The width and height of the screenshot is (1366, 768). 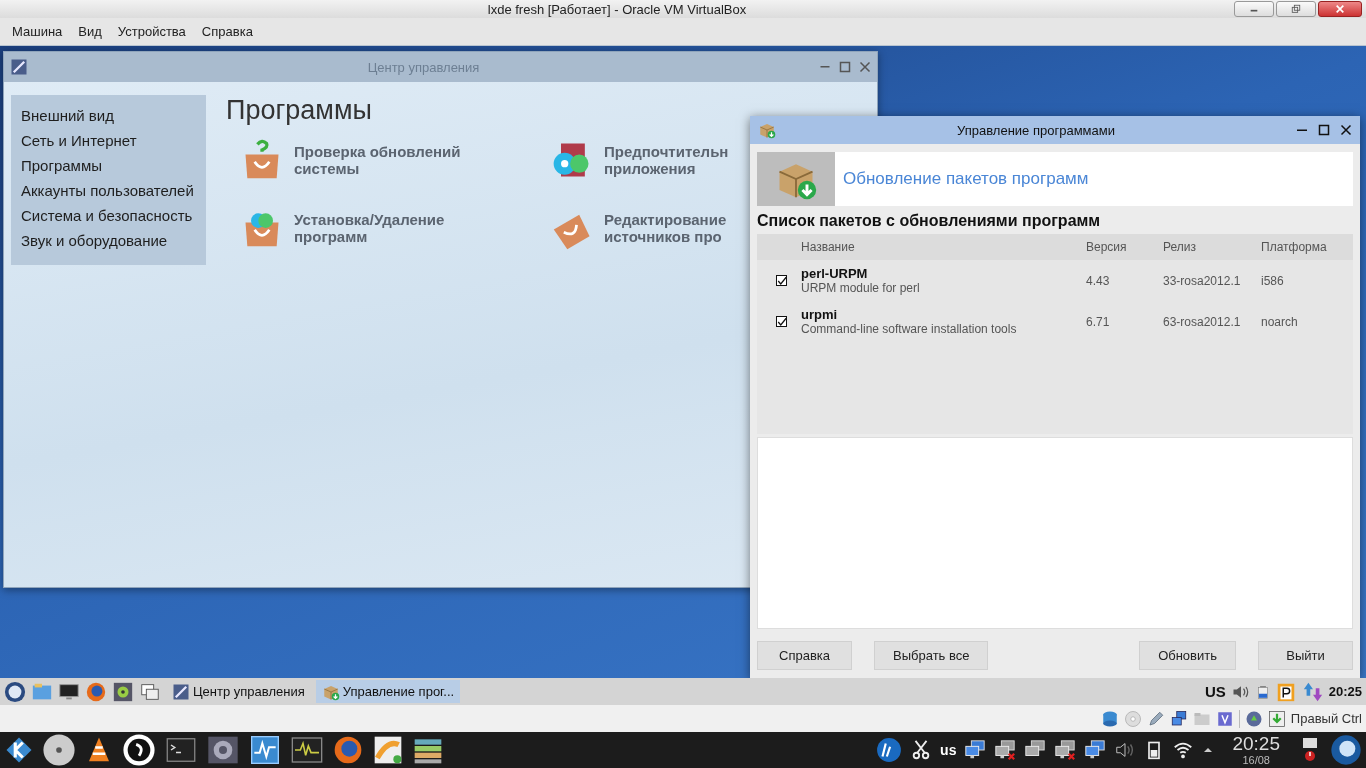 I want to click on column-header: Версия, so click(x=1107, y=247).